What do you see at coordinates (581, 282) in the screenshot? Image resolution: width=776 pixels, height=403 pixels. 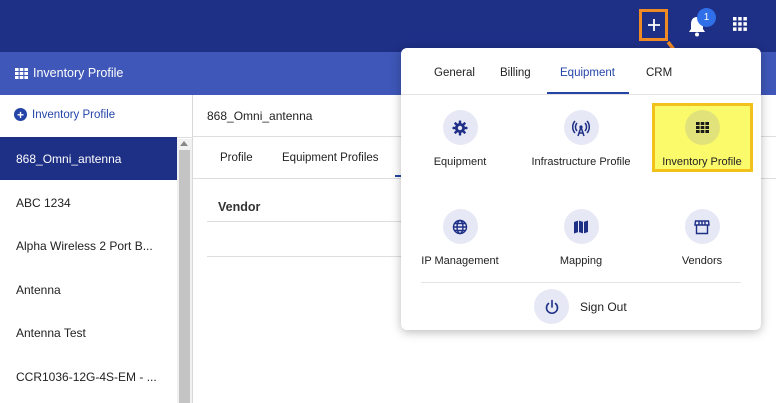 I see `menu-divider` at bounding box center [581, 282].